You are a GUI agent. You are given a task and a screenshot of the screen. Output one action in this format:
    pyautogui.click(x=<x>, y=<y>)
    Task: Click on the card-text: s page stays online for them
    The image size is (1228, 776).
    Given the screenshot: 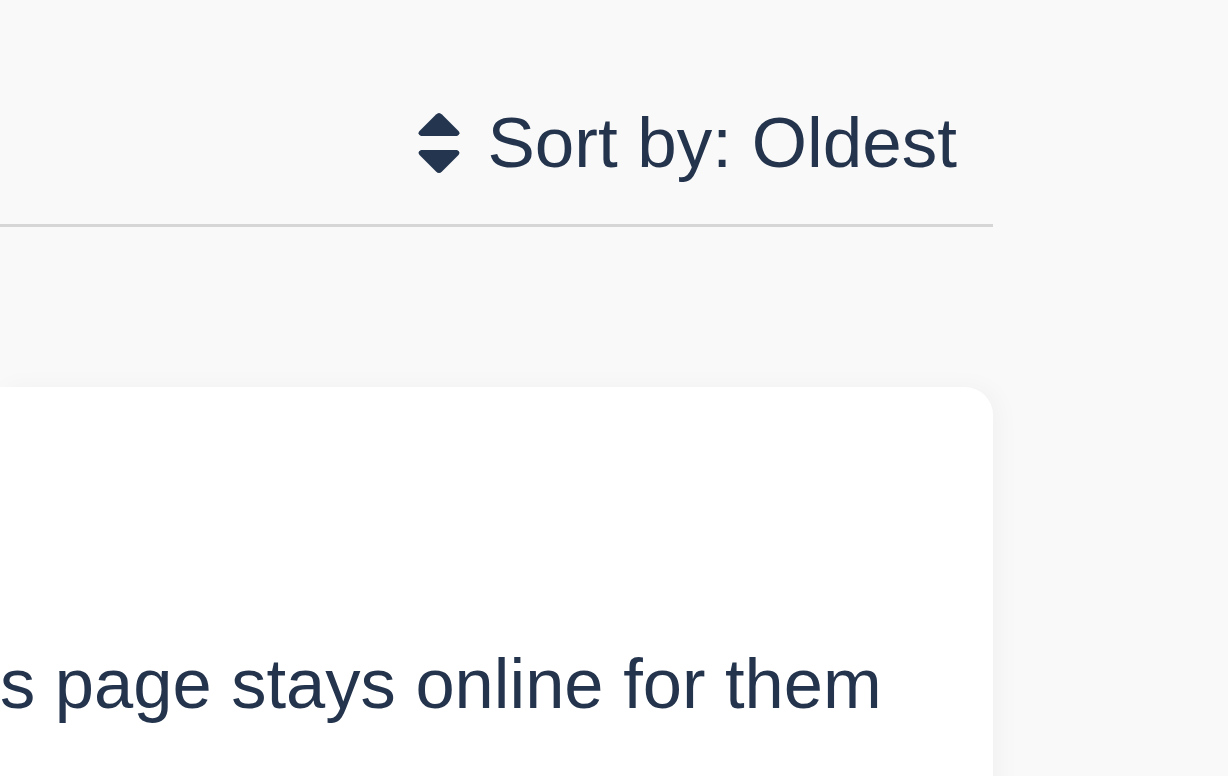 What is the action you would take?
    pyautogui.click(x=441, y=684)
    